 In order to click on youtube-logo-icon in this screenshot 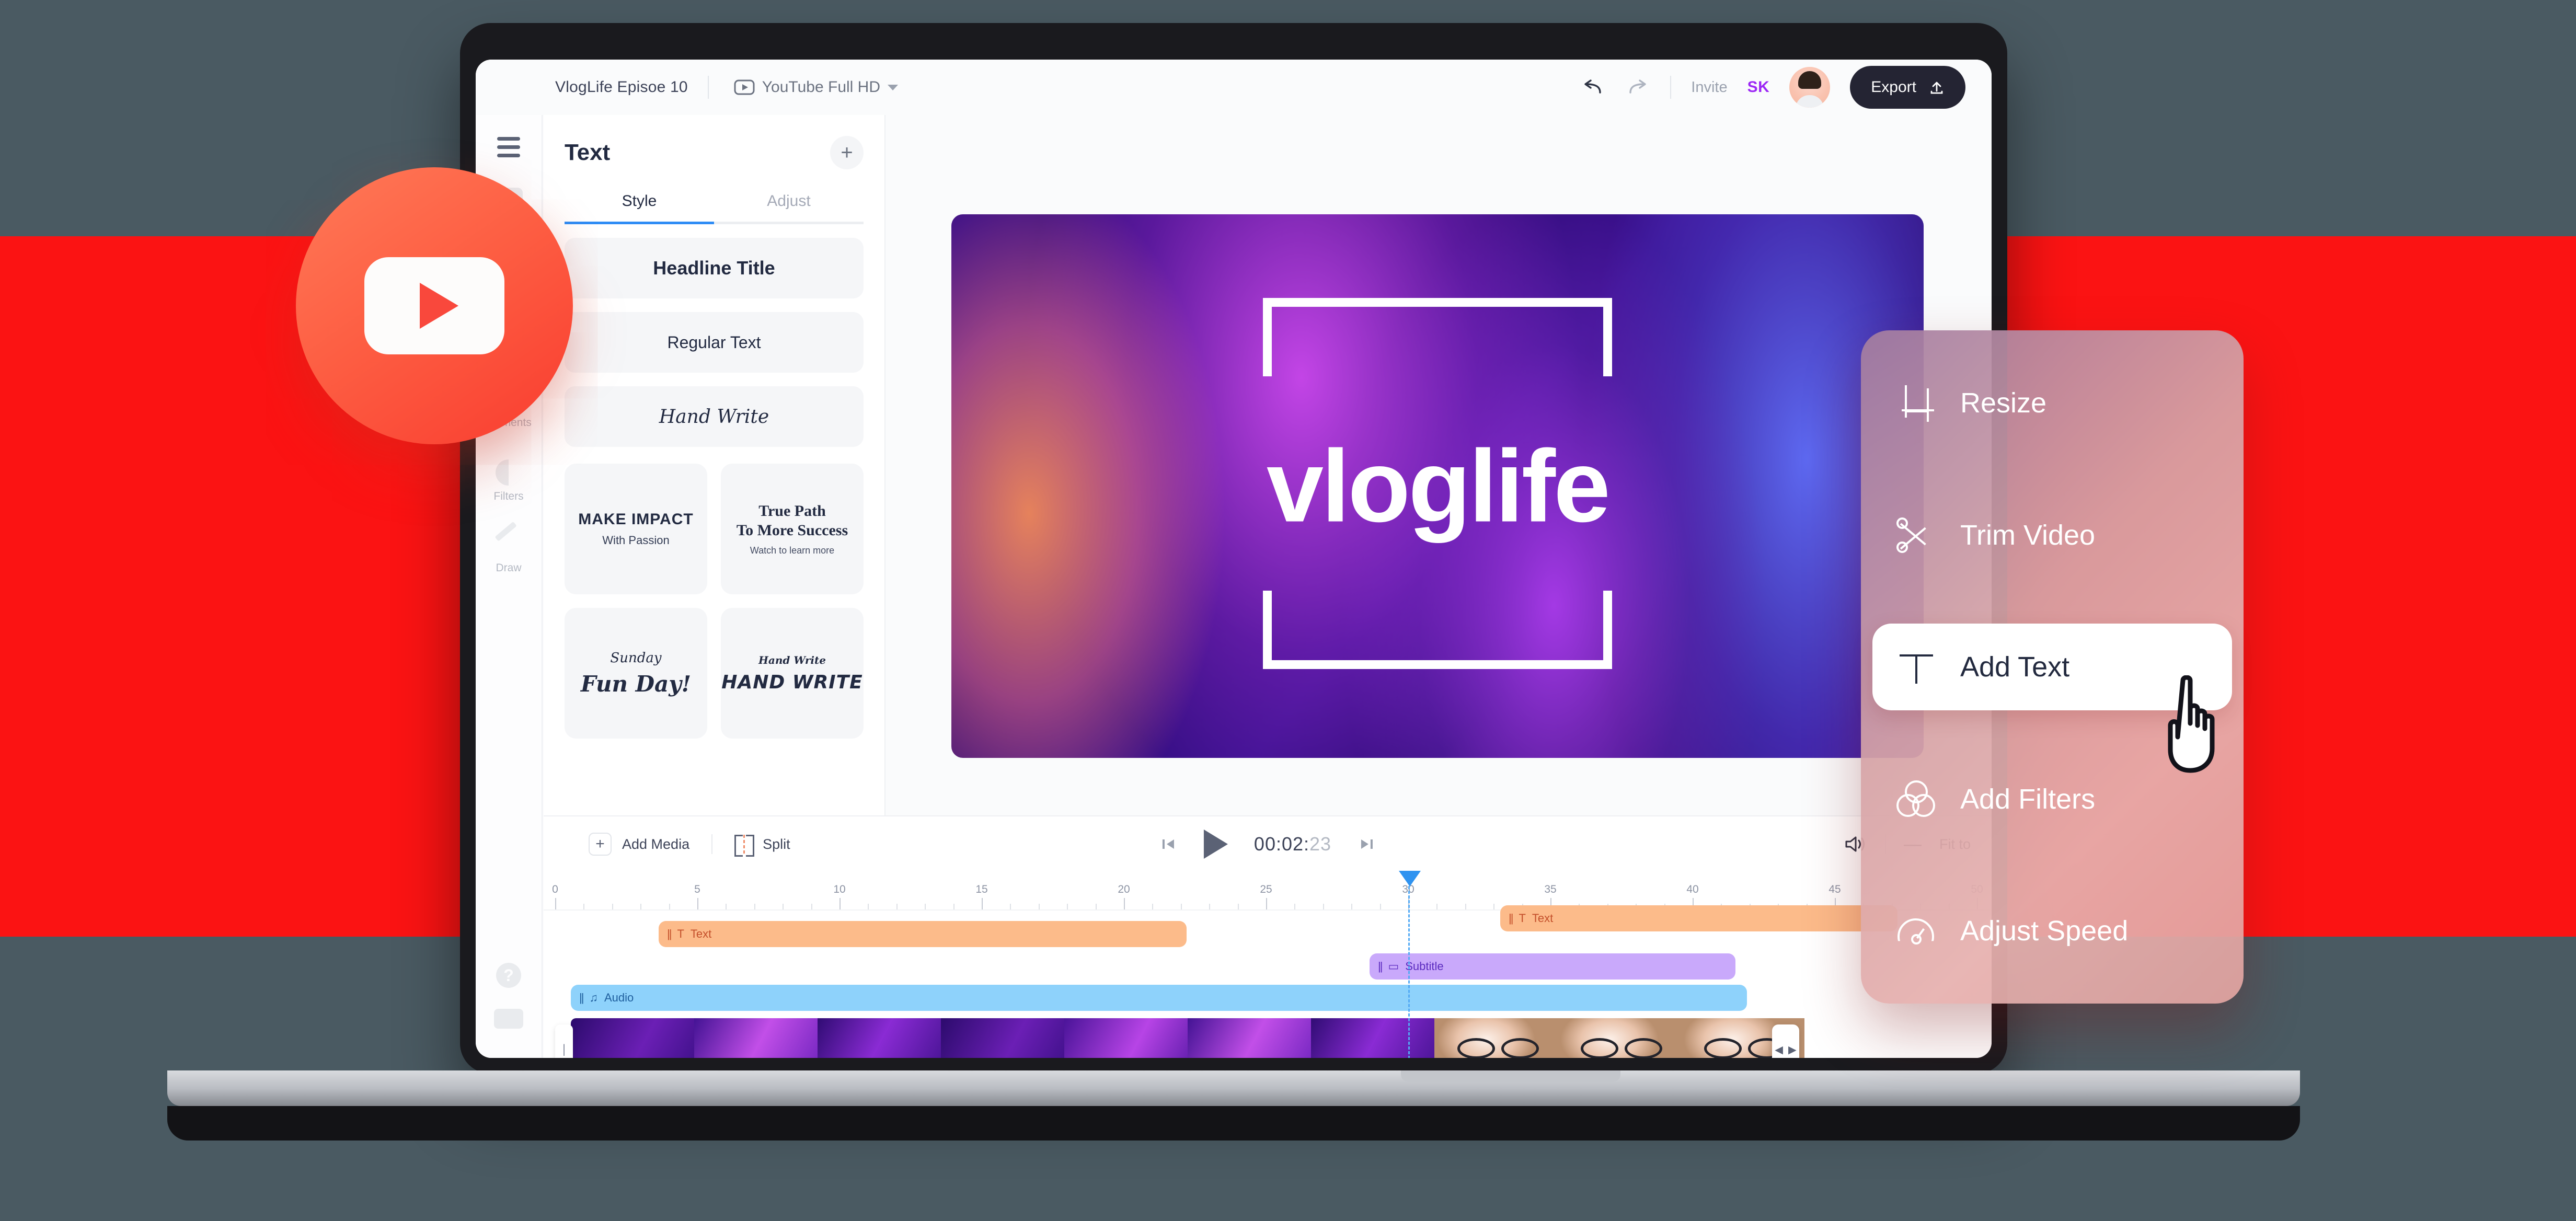, I will do `click(434, 305)`.